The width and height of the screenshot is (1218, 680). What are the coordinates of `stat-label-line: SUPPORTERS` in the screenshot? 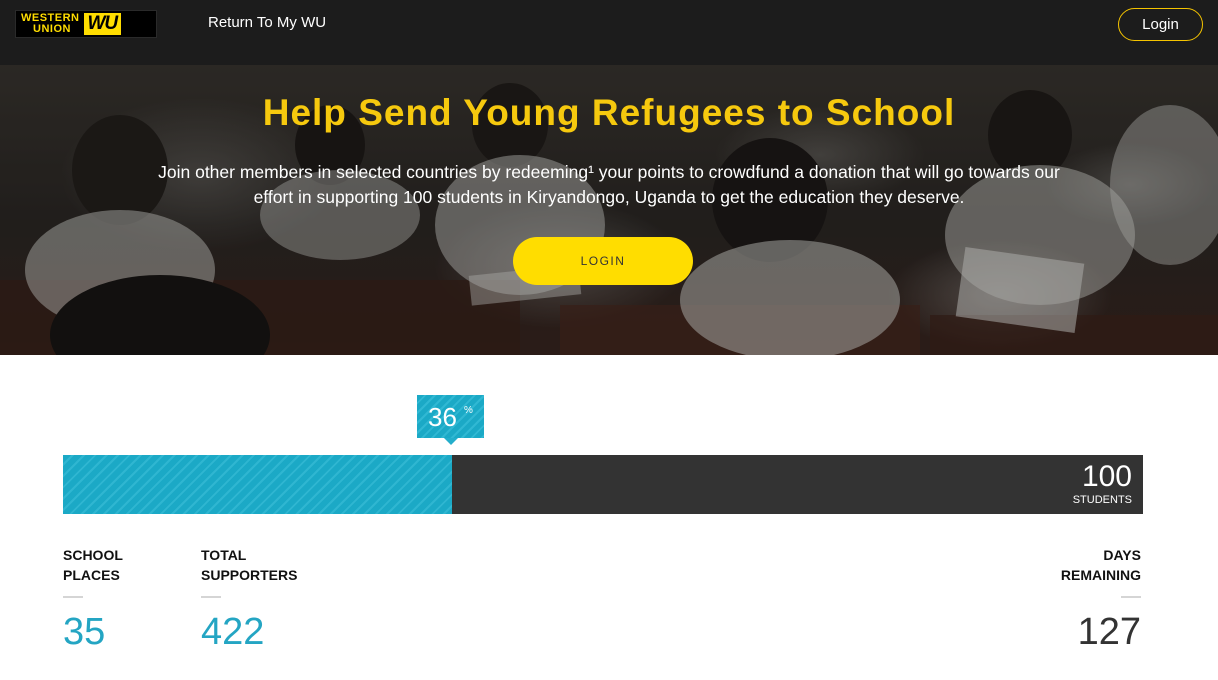 It's located at (249, 575).